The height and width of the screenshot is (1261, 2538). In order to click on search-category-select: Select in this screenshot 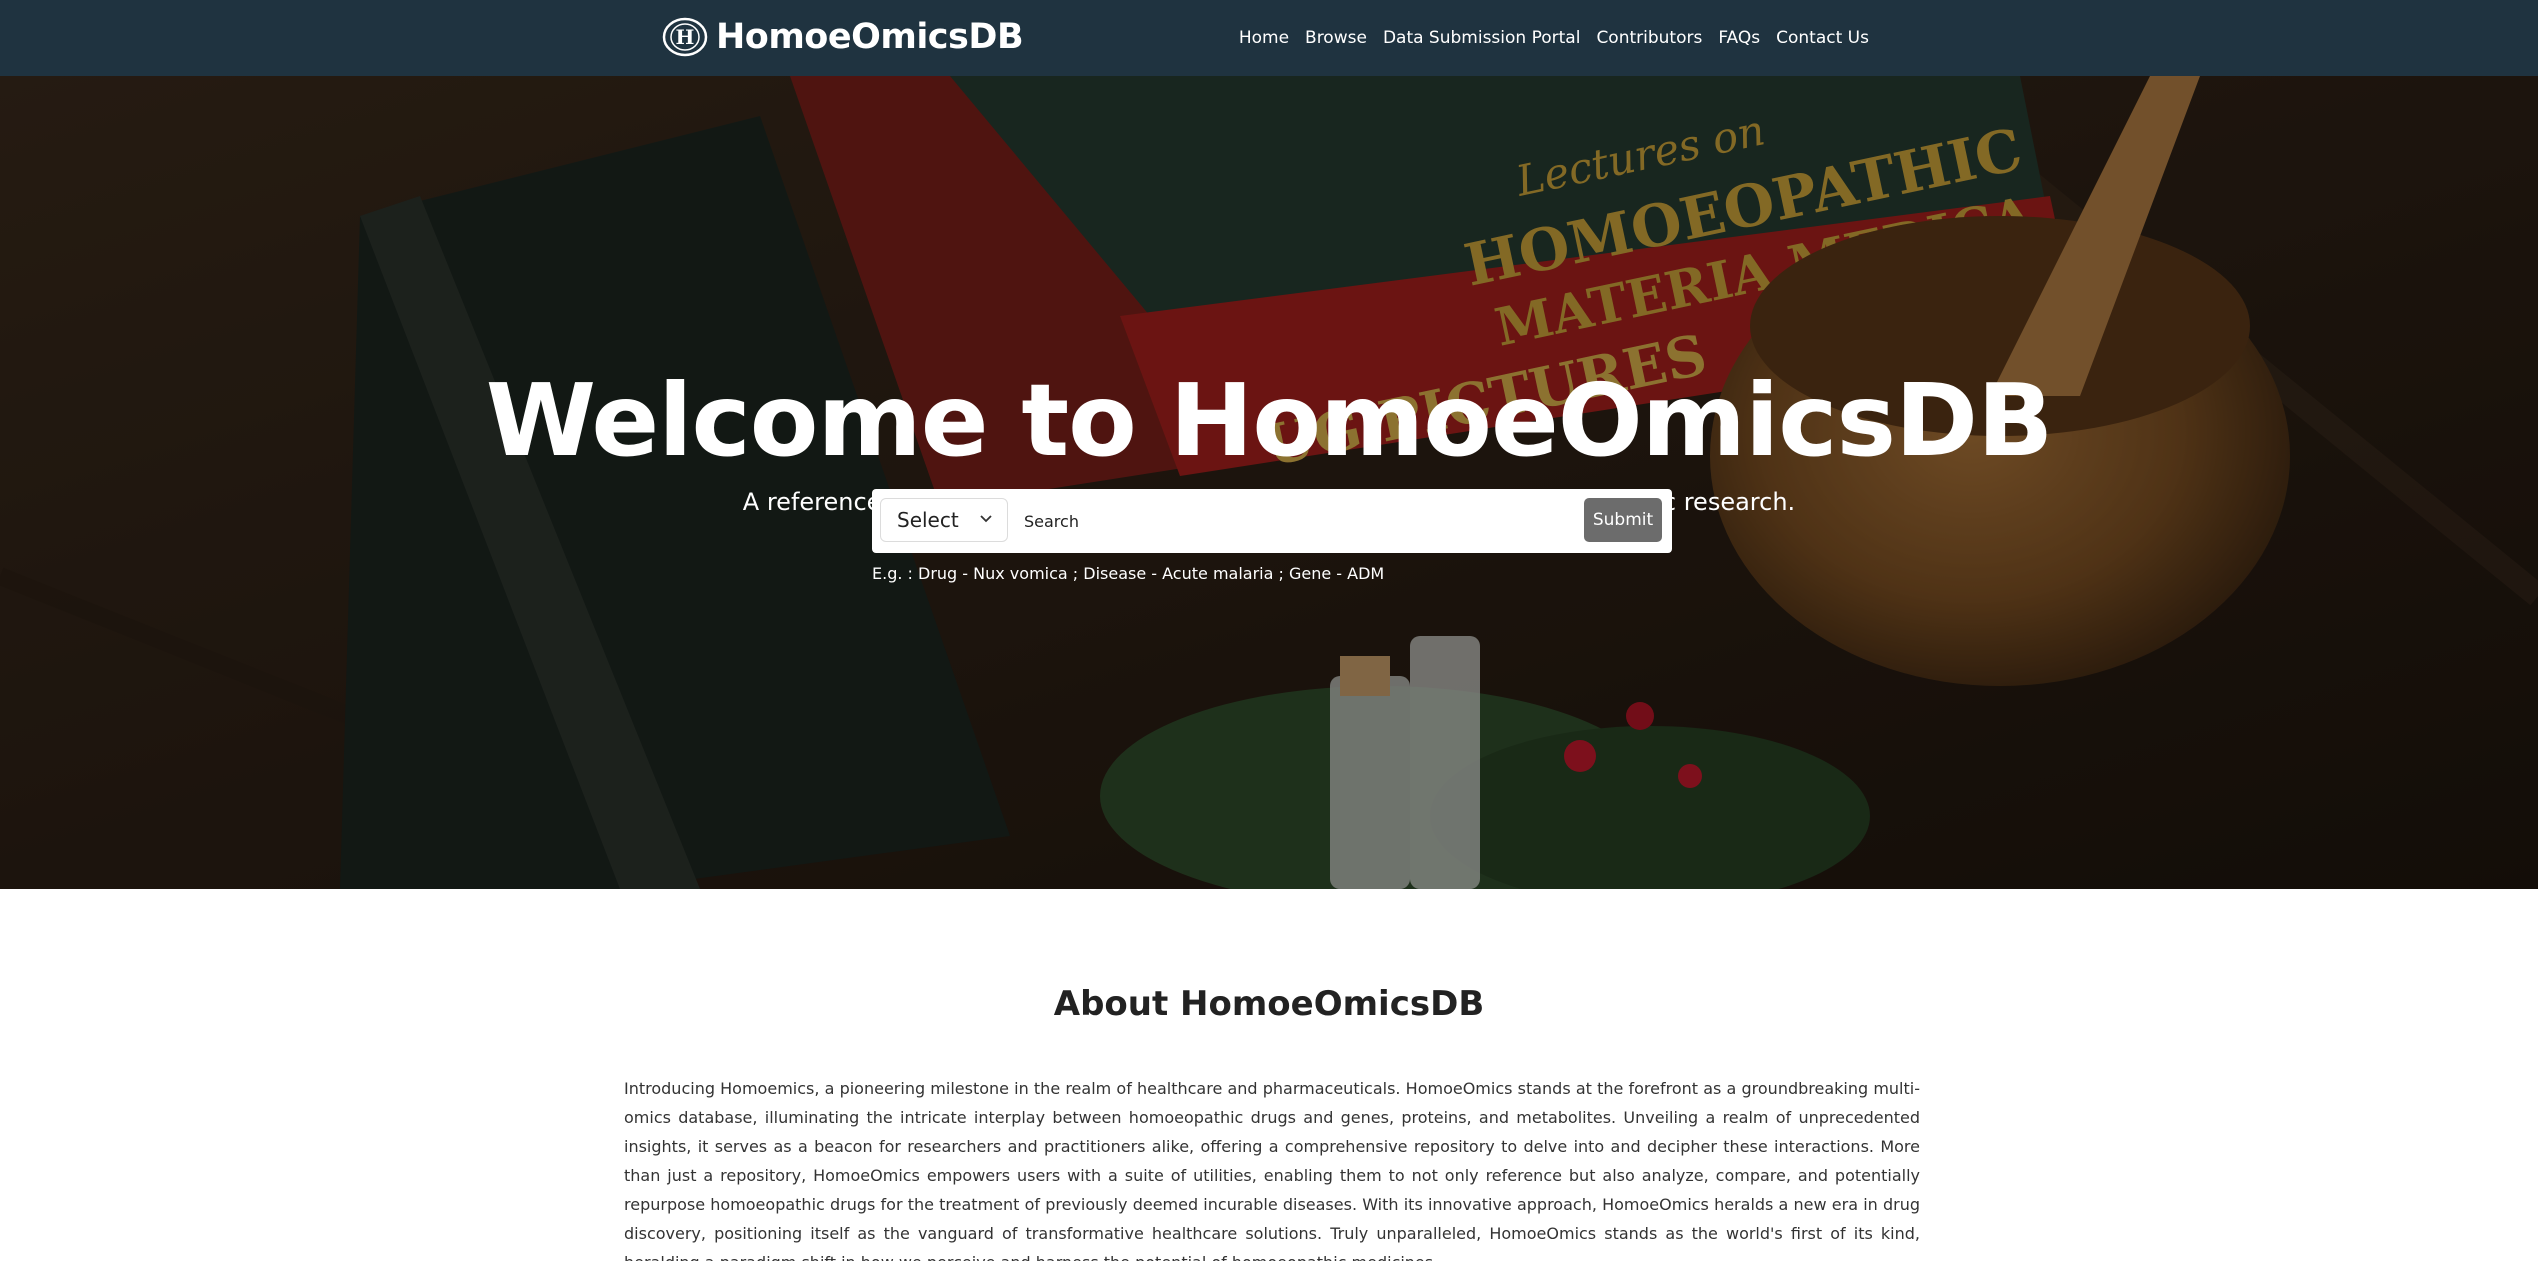, I will do `click(944, 520)`.